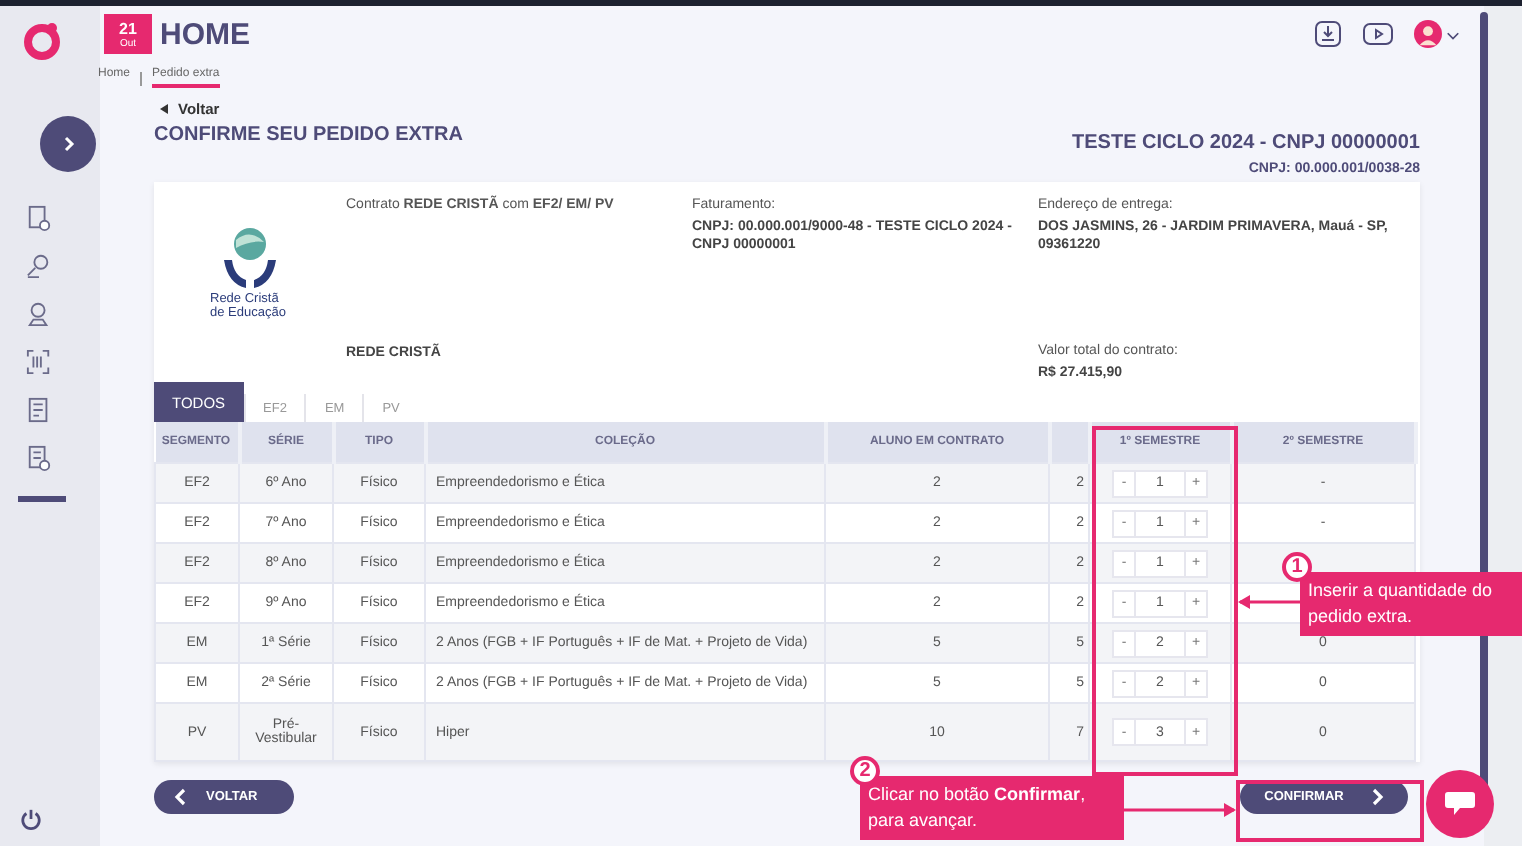  I want to click on callout-note: Clicar no botão Confirmar, para avançar., so click(992, 808).